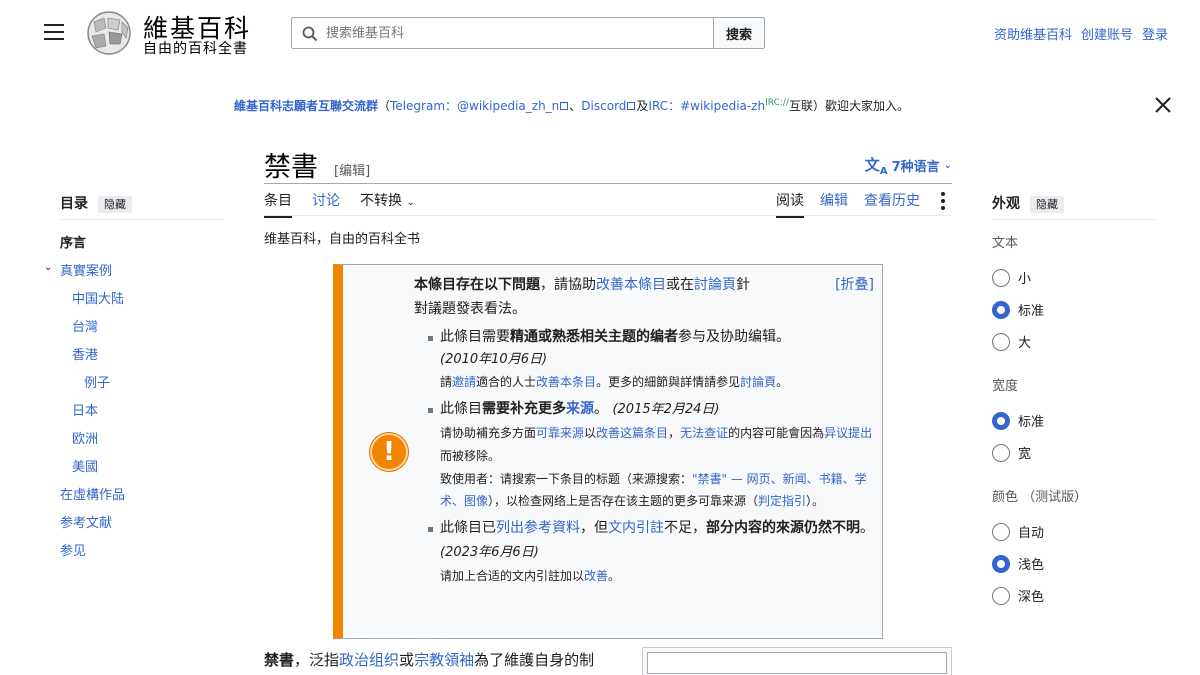  What do you see at coordinates (516, 33) in the screenshot?
I see `search-input` at bounding box center [516, 33].